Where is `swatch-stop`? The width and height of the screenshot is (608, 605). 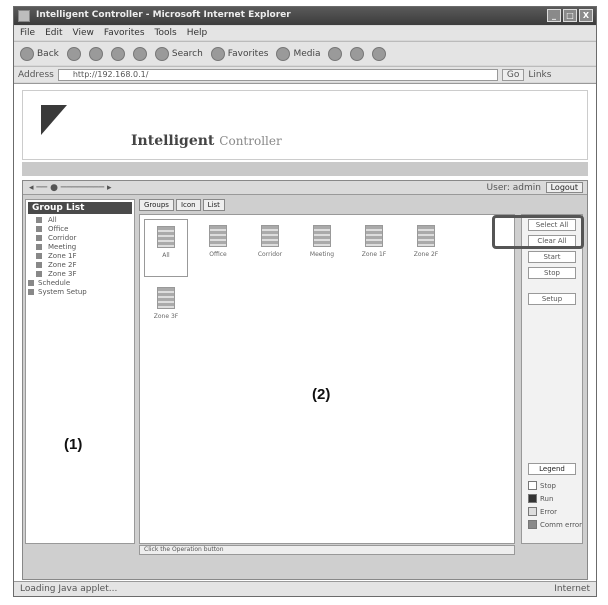 swatch-stop is located at coordinates (532, 485).